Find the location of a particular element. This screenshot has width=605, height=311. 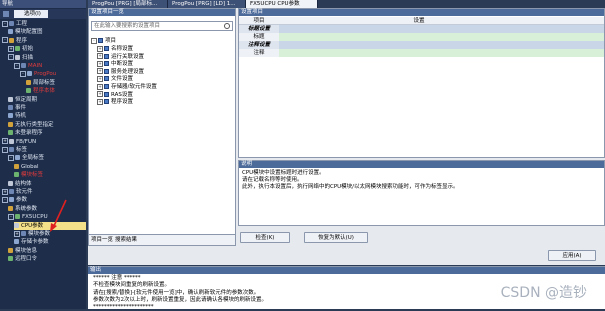

nav-tree-item: - 程序 is located at coordinates (14, 41).